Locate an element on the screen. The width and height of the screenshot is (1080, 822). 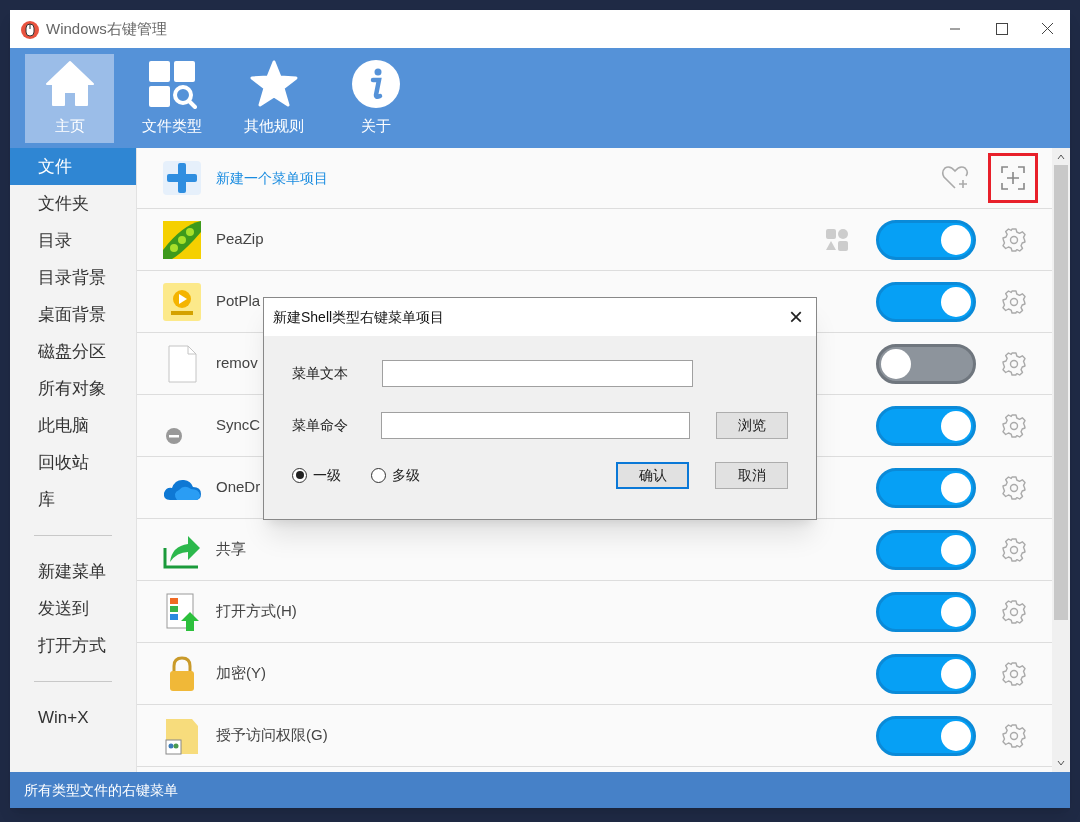
field-label: 菜单文本 is located at coordinates (320, 373).